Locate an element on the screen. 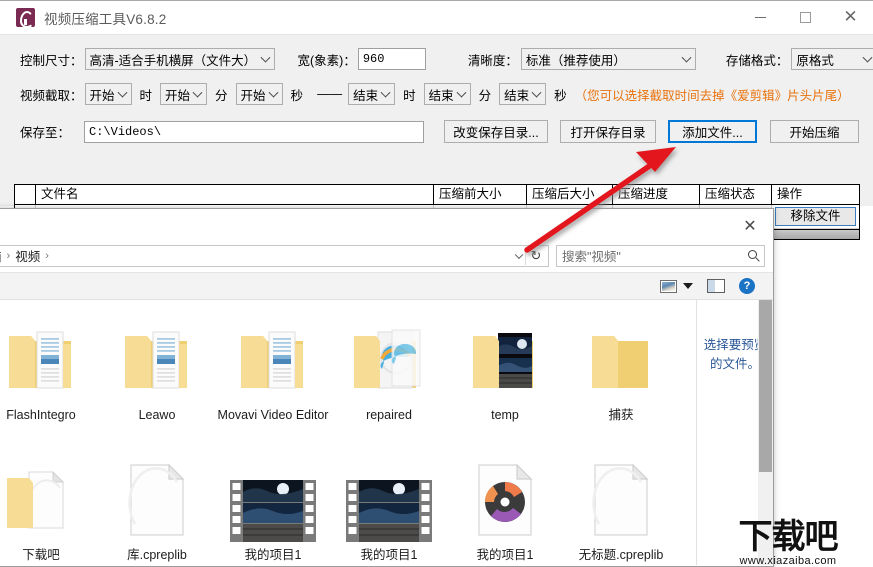 Image resolution: width=873 pixels, height=567 pixels. file-grid-item: 捕获 is located at coordinates (621, 380).